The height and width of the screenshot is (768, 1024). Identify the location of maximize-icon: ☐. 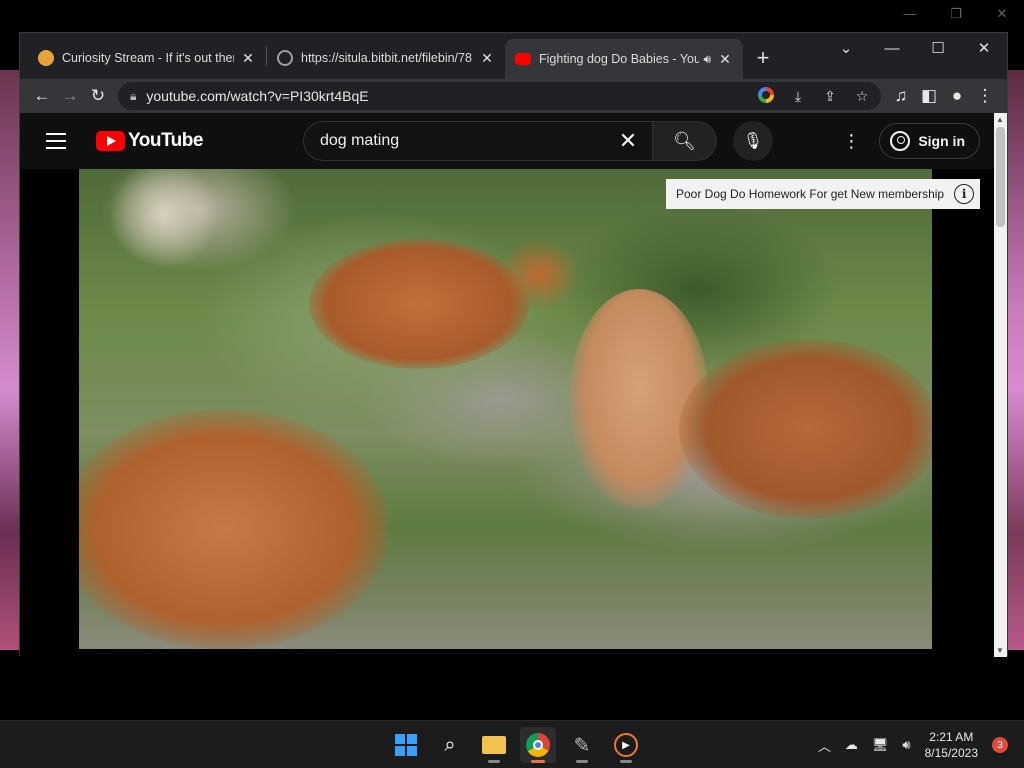
(938, 48).